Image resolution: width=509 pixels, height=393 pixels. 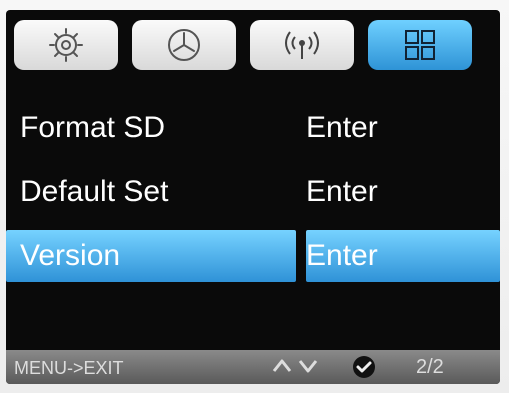 I want to click on tab-wireless, so click(x=302, y=45).